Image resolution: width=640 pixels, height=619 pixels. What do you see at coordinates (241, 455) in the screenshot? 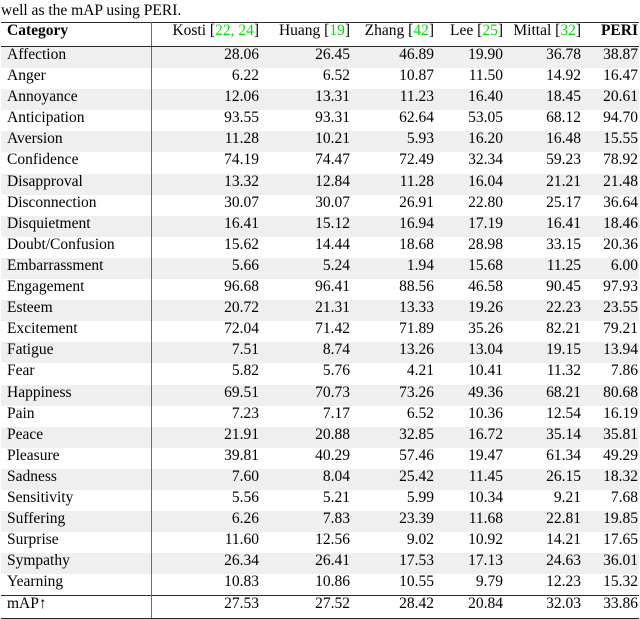
I see `cell-kosti: 39.81` at bounding box center [241, 455].